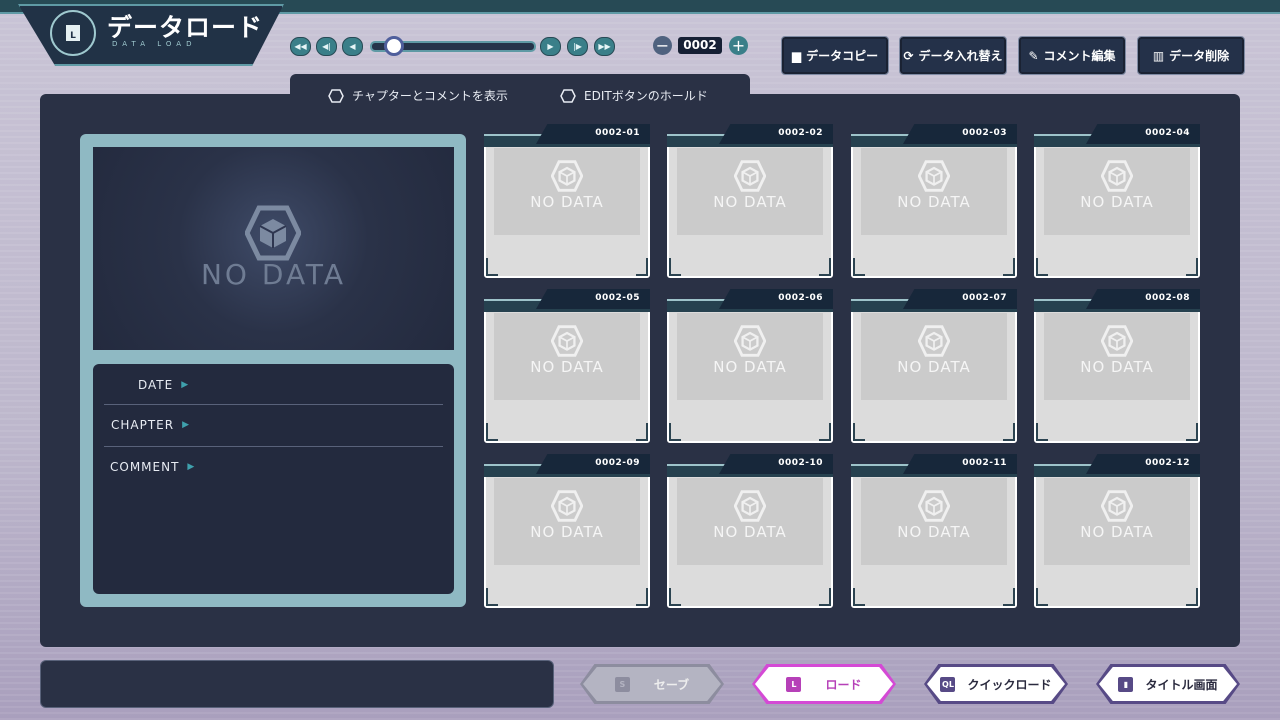  I want to click on chapter-label-text: CHAPTER, so click(143, 425).